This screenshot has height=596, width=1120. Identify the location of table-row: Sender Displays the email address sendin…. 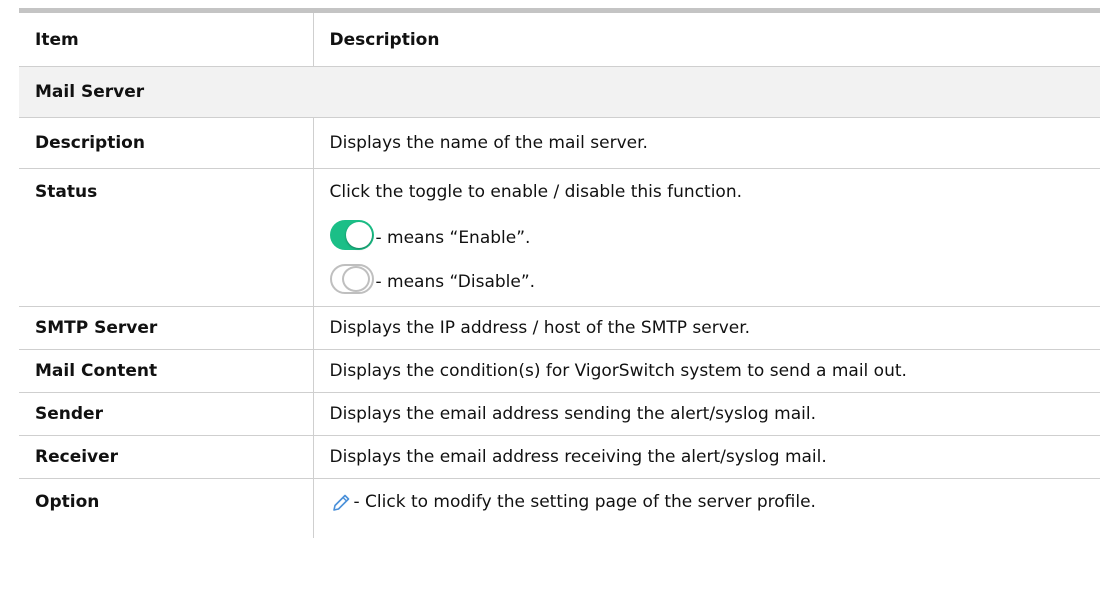
(559, 414).